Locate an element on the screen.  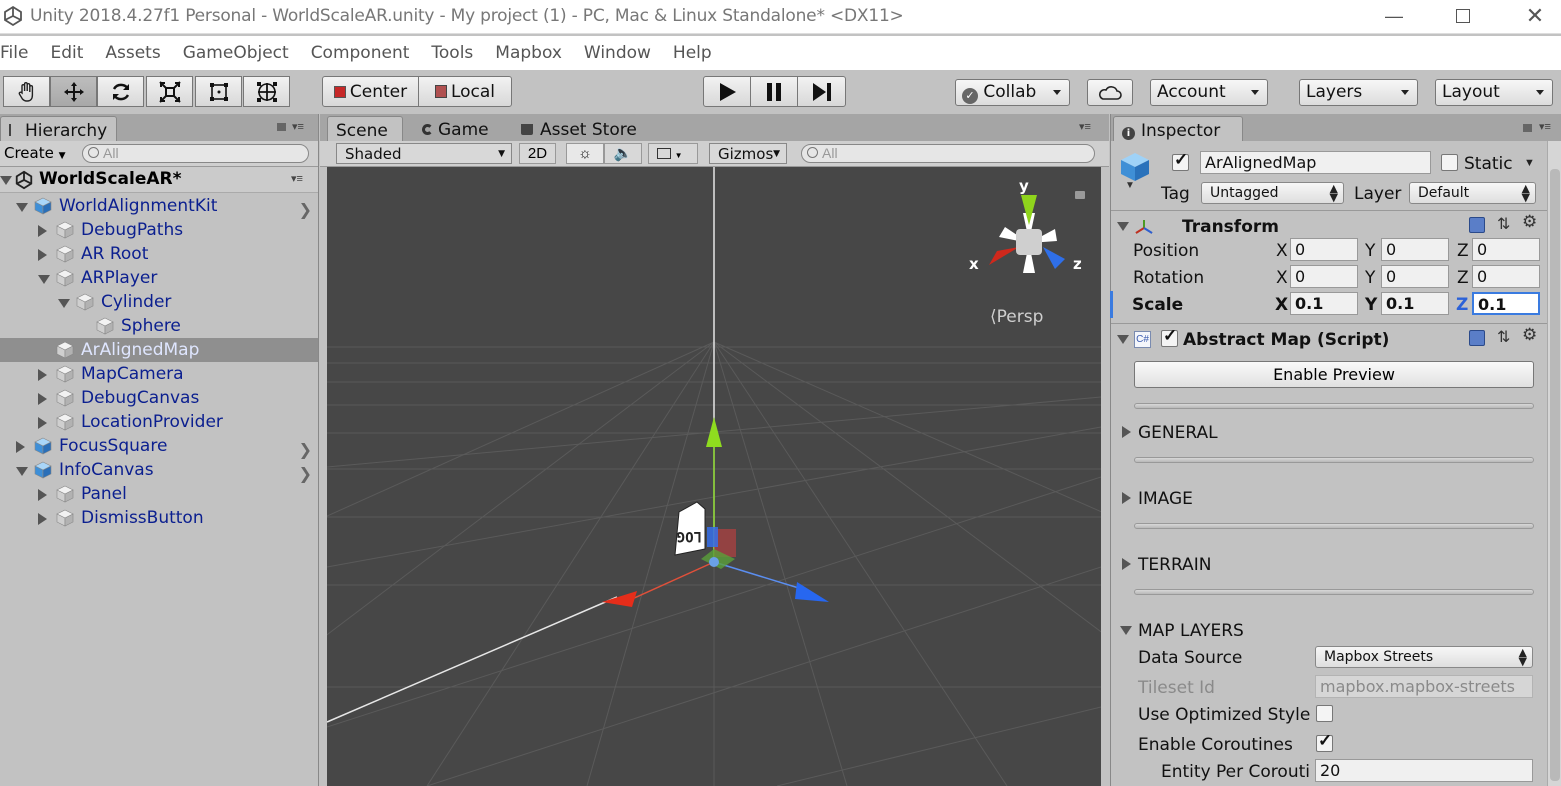
gizmo-x-arrow is located at coordinates (619, 599).